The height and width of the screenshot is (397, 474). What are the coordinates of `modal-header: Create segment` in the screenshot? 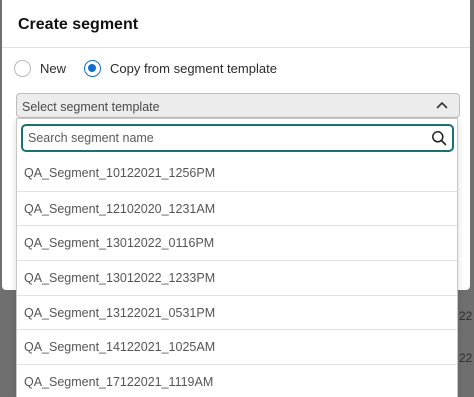 It's located at (236, 24).